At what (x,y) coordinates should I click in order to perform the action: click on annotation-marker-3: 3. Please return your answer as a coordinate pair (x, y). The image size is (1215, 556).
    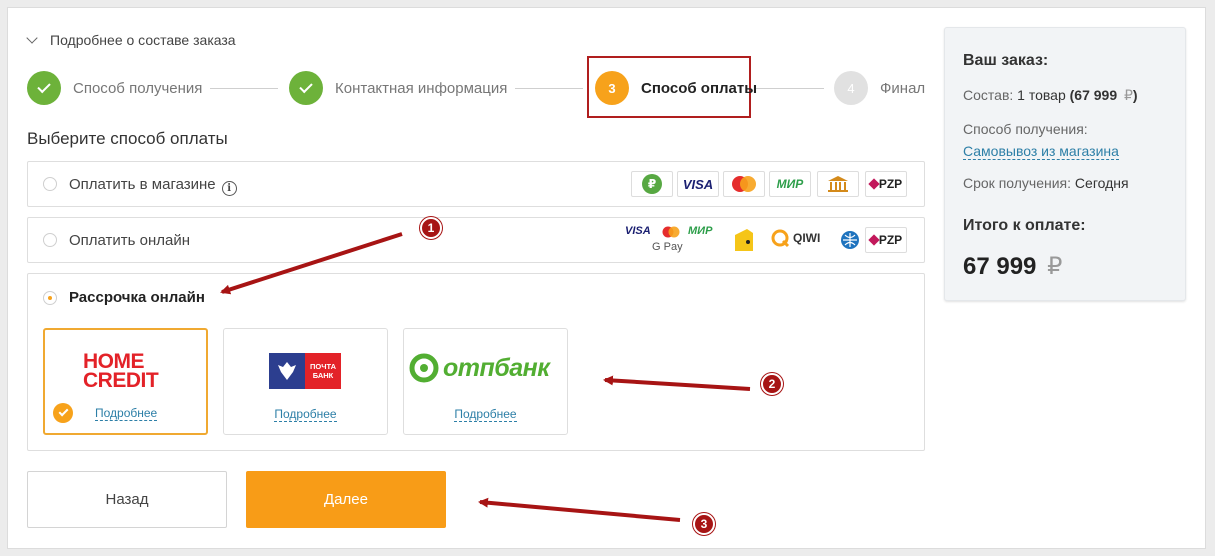
    Looking at the image, I should click on (704, 524).